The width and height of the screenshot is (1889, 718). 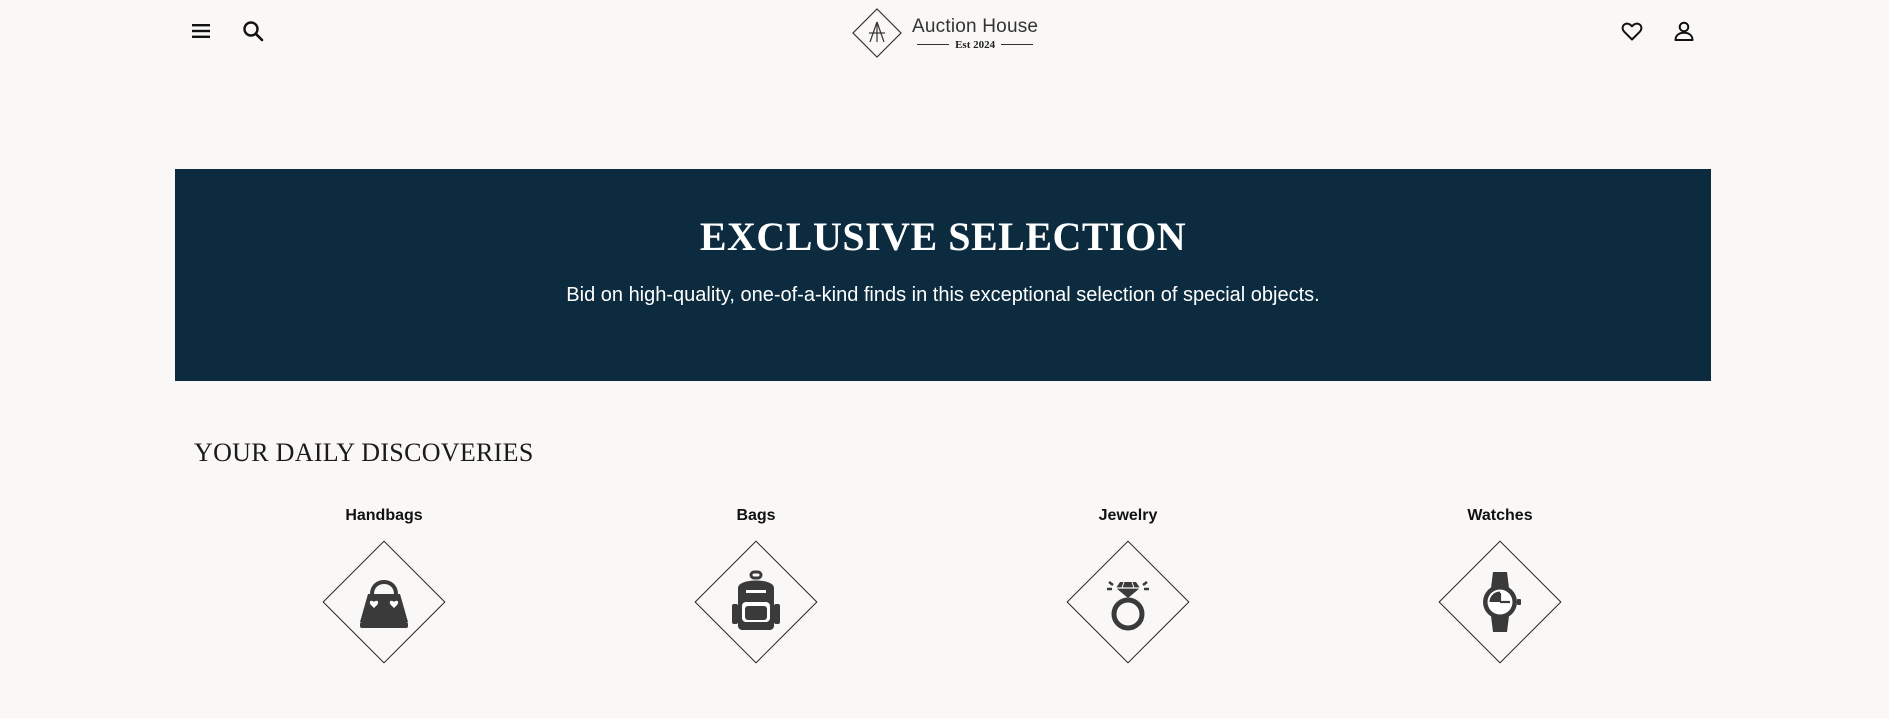 What do you see at coordinates (756, 602) in the screenshot?
I see `backpack-icon` at bounding box center [756, 602].